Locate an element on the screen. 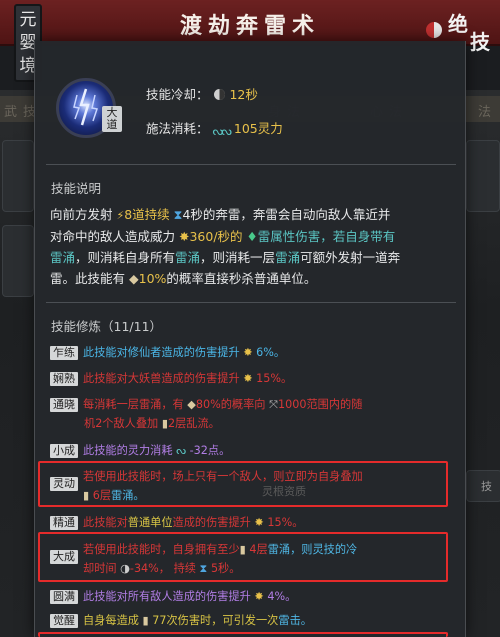 This screenshot has width=500, height=637. background-right-tab-label: 技 is located at coordinates (486, 486).